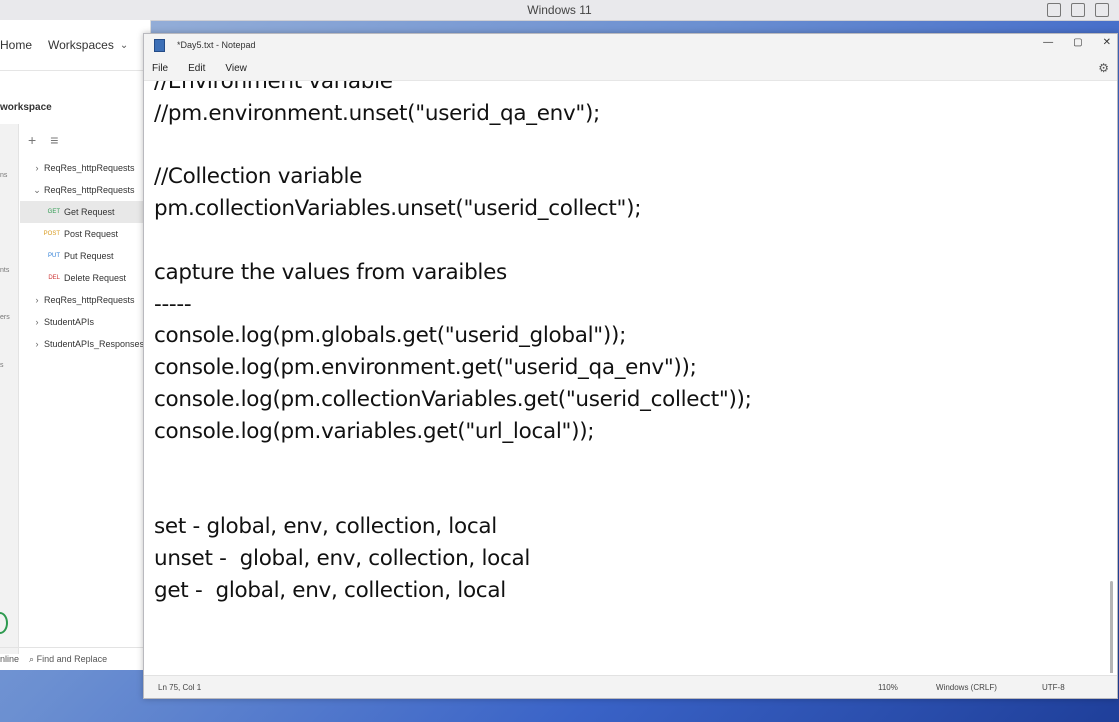 The height and width of the screenshot is (722, 1119). I want to click on find-replace-label: Find and Replace, so click(72, 658).